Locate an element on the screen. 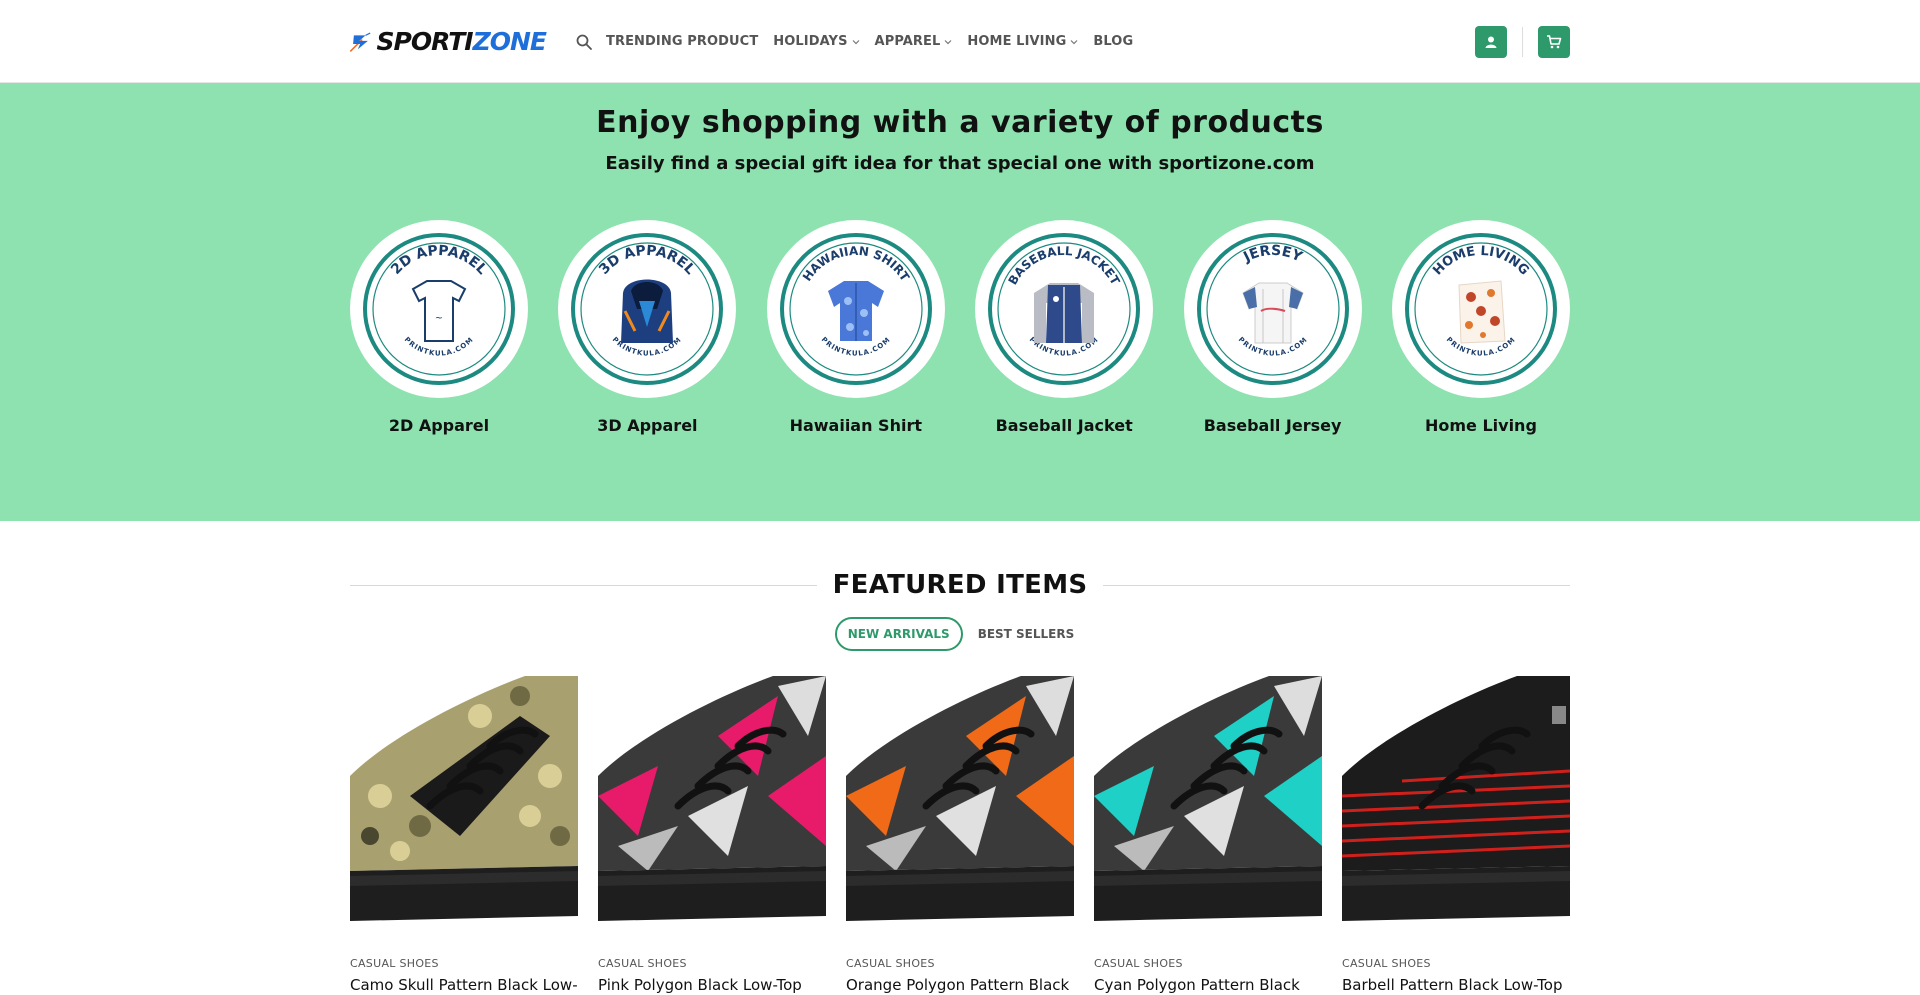 This screenshot has height=995, width=1920. header-divider is located at coordinates (1522, 41).